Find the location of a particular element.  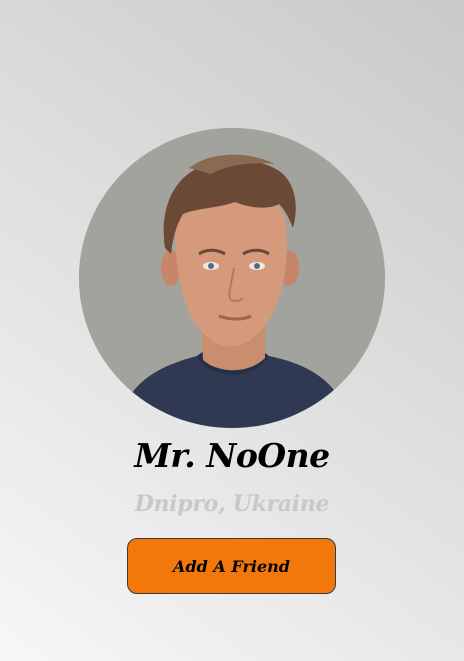

profile-name: Mr. NoOne is located at coordinates (232, 455).